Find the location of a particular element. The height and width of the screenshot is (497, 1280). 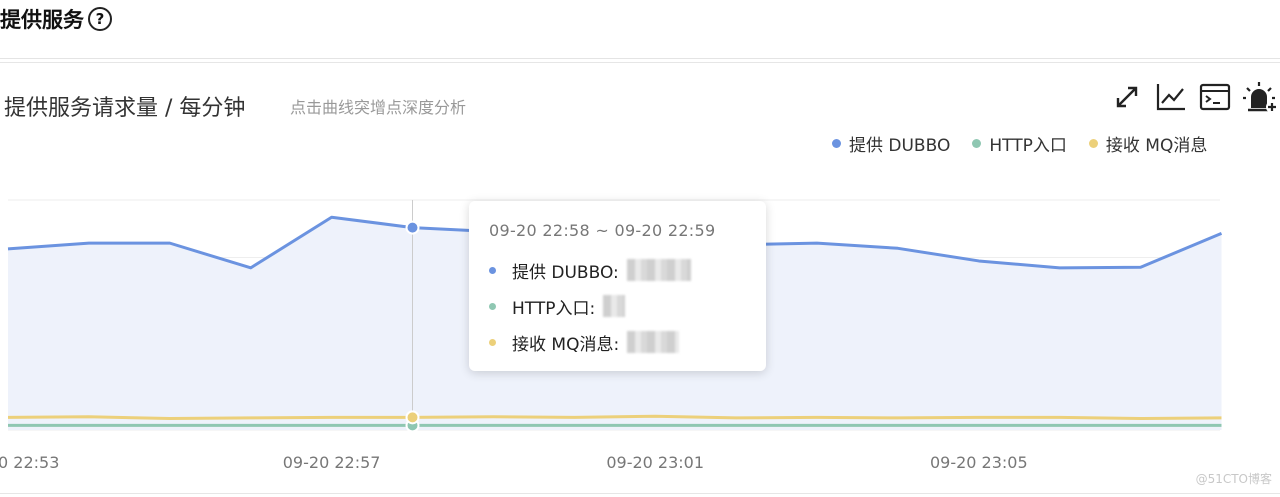

watermark: @51CTO博客 is located at coordinates (1233, 479).